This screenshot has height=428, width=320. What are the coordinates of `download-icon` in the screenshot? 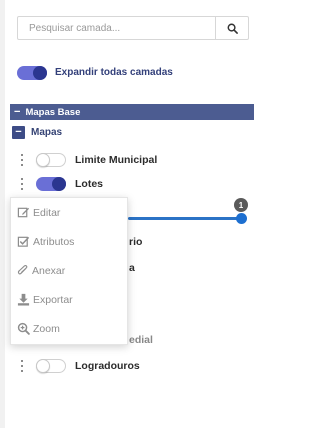 It's located at (23, 299).